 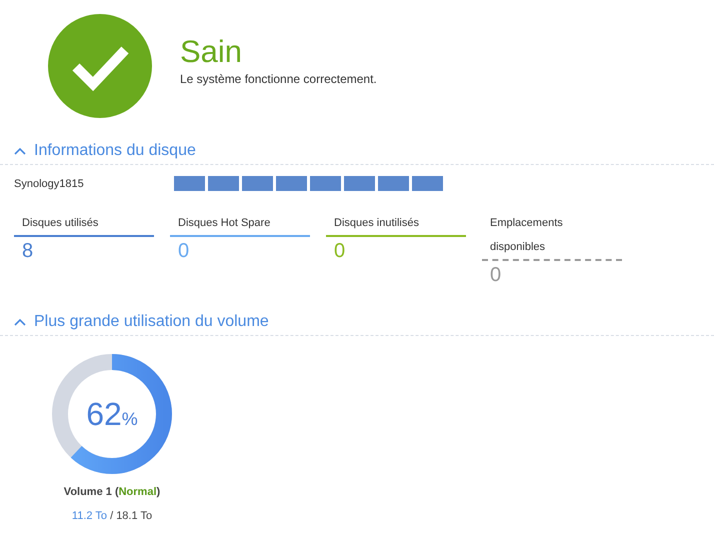 I want to click on device-name: Synology1815, so click(x=49, y=184).